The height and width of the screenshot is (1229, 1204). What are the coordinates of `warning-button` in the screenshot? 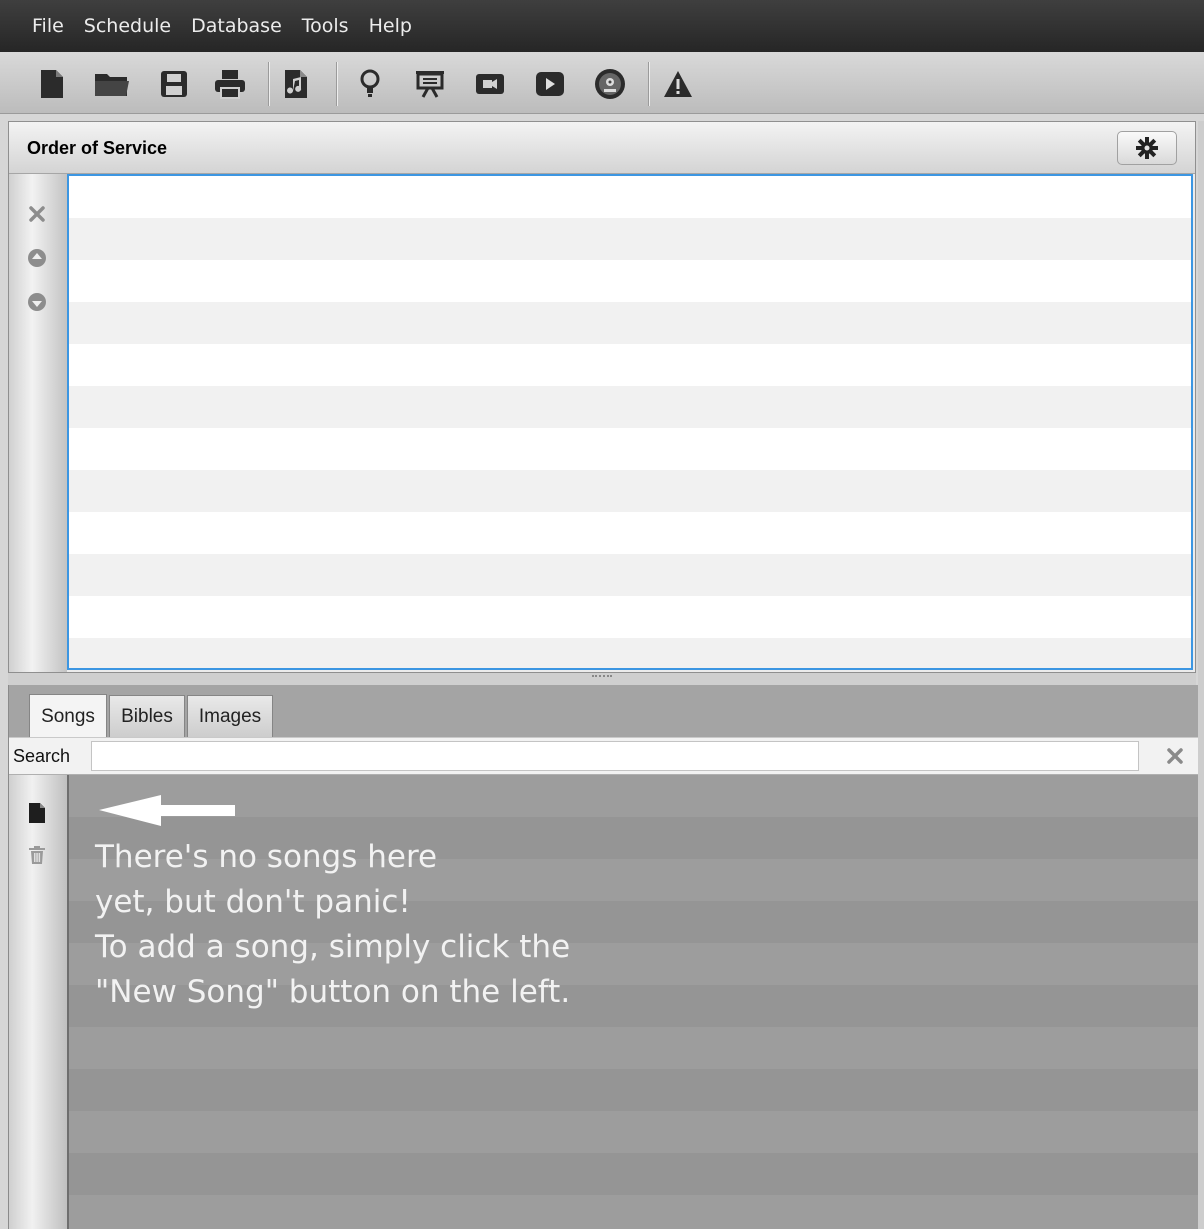 It's located at (678, 84).